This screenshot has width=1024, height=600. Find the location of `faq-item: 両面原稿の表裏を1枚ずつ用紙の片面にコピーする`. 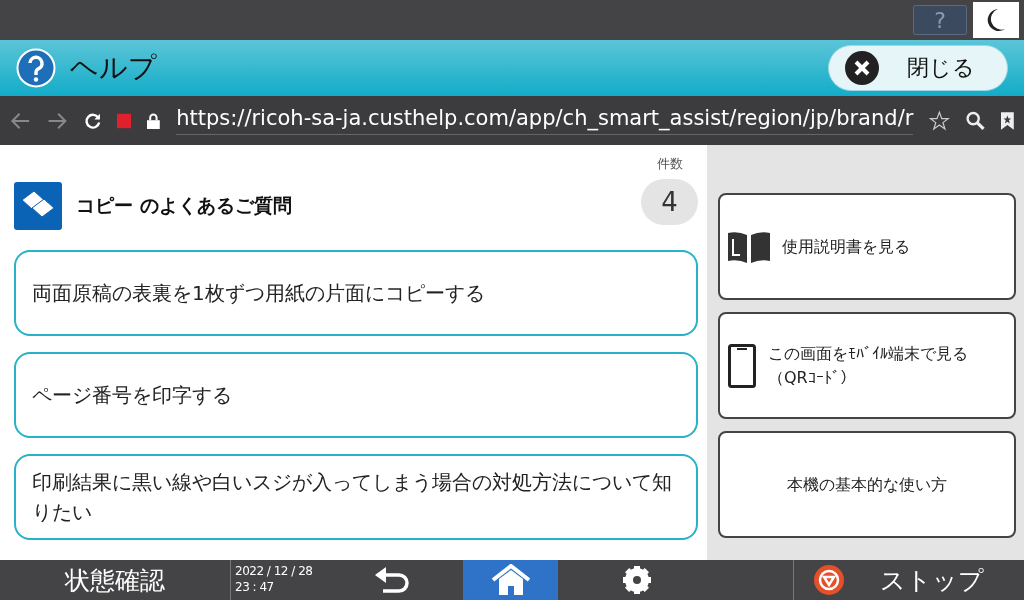

faq-item: 両面原稿の表裏を1枚ずつ用紙の片面にコピーする is located at coordinates (356, 293).